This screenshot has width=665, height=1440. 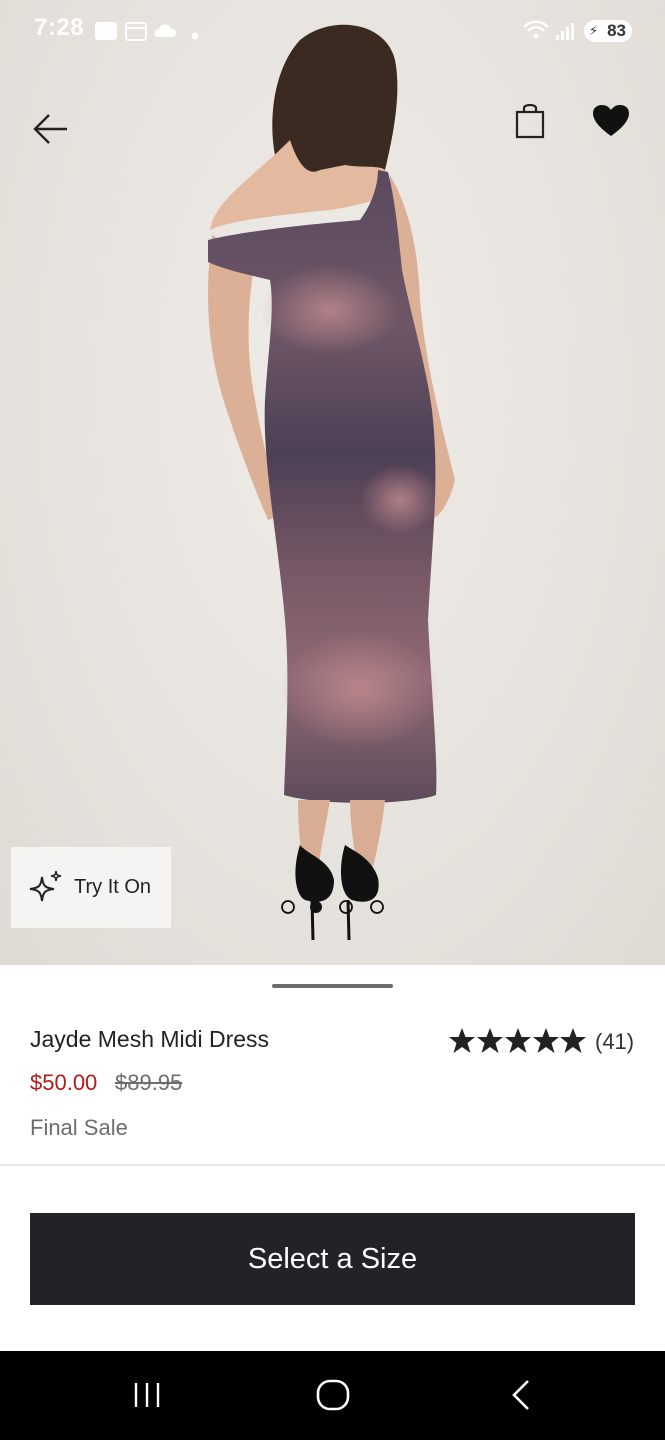 What do you see at coordinates (166, 33) in the screenshot?
I see `cloud-game-icon` at bounding box center [166, 33].